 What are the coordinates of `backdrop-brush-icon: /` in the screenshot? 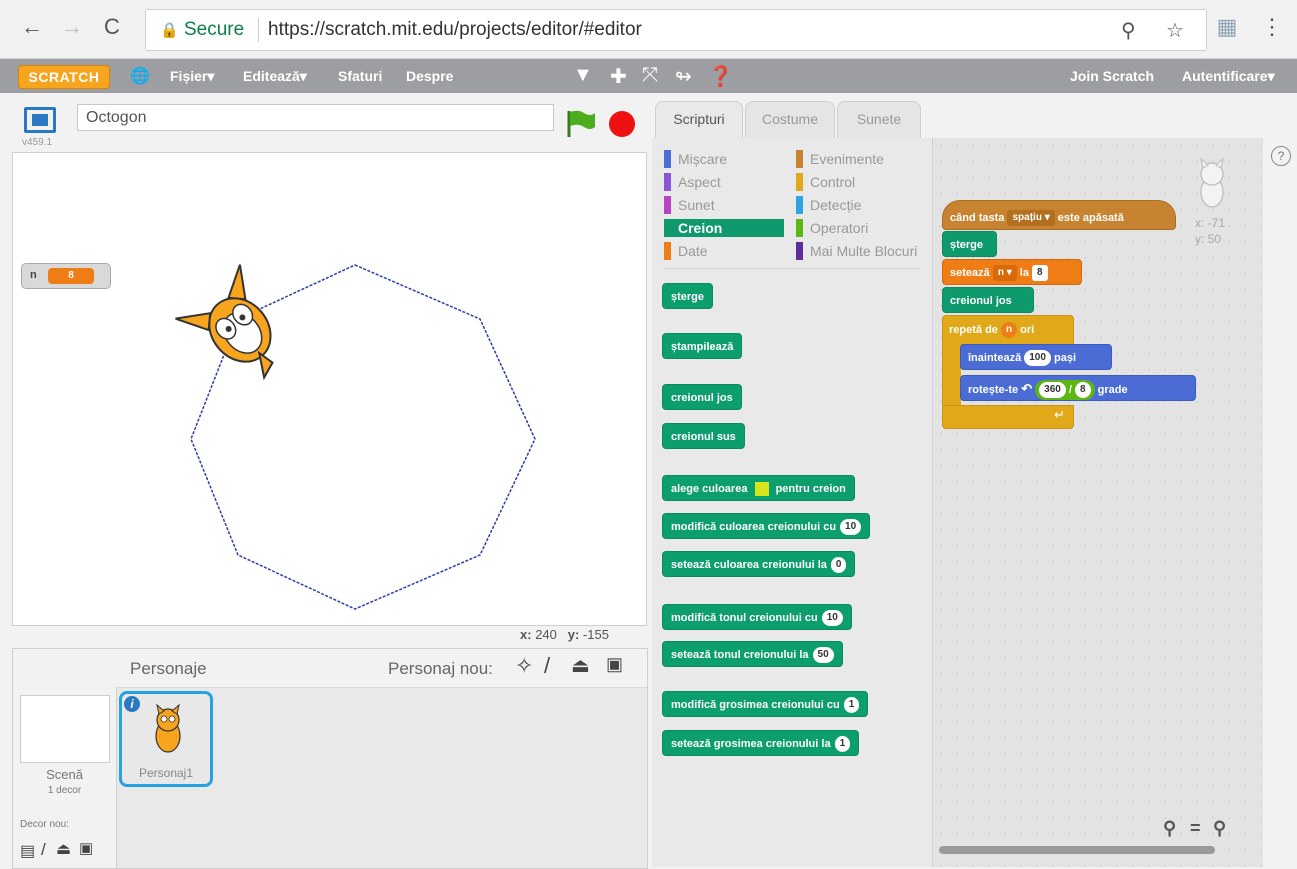 It's located at (43, 850).